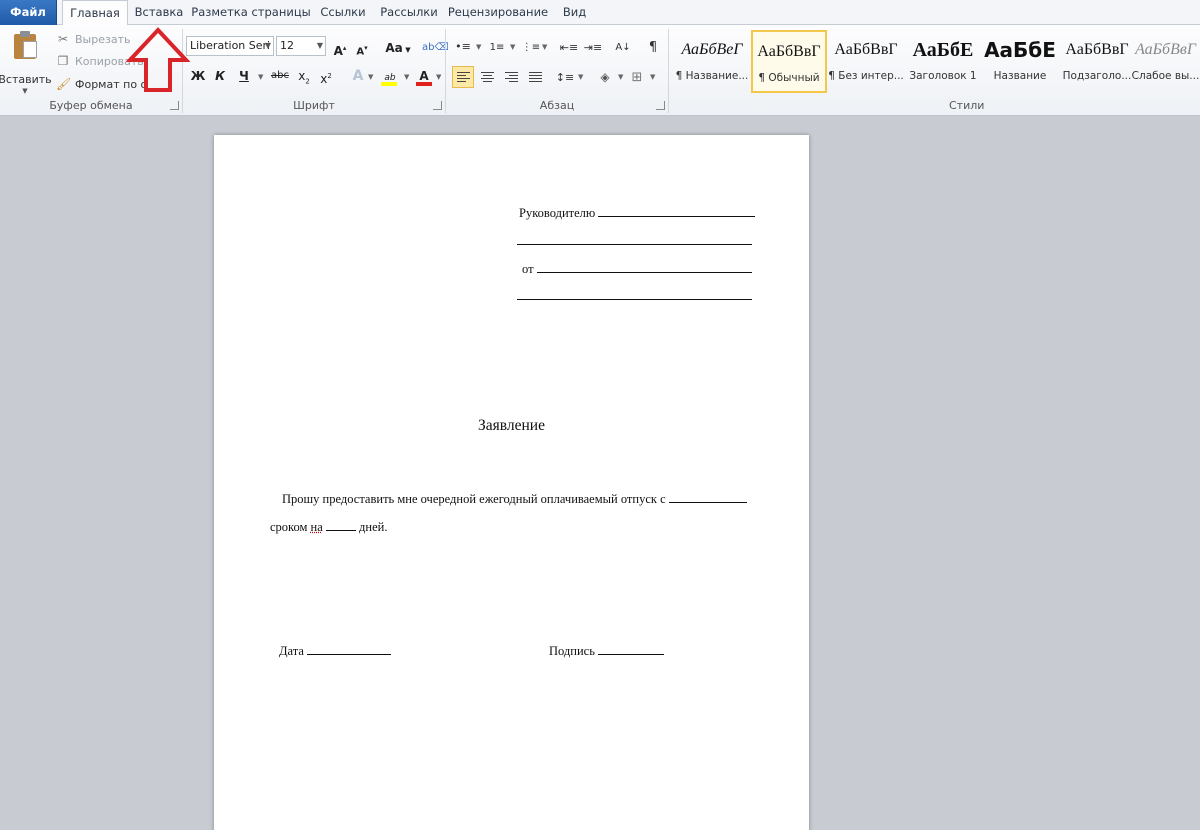 The width and height of the screenshot is (1200, 830). I want to click on decrease-indent-button: ⇤≡, so click(569, 47).